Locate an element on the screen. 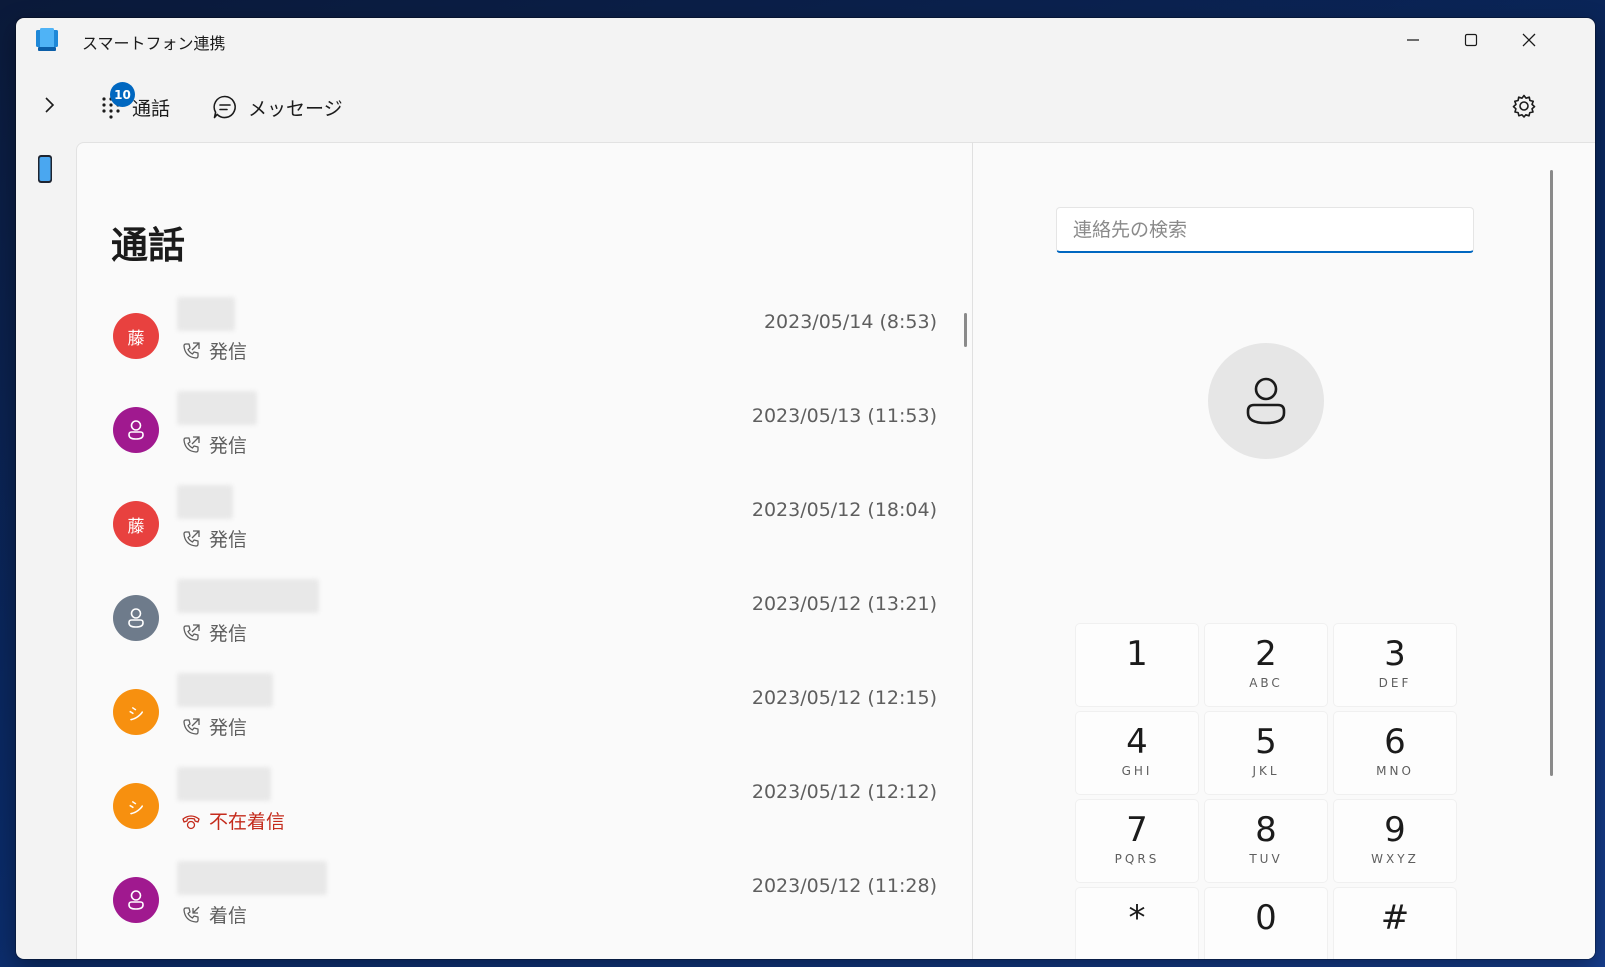  page-title: 通話 is located at coordinates (148, 245).